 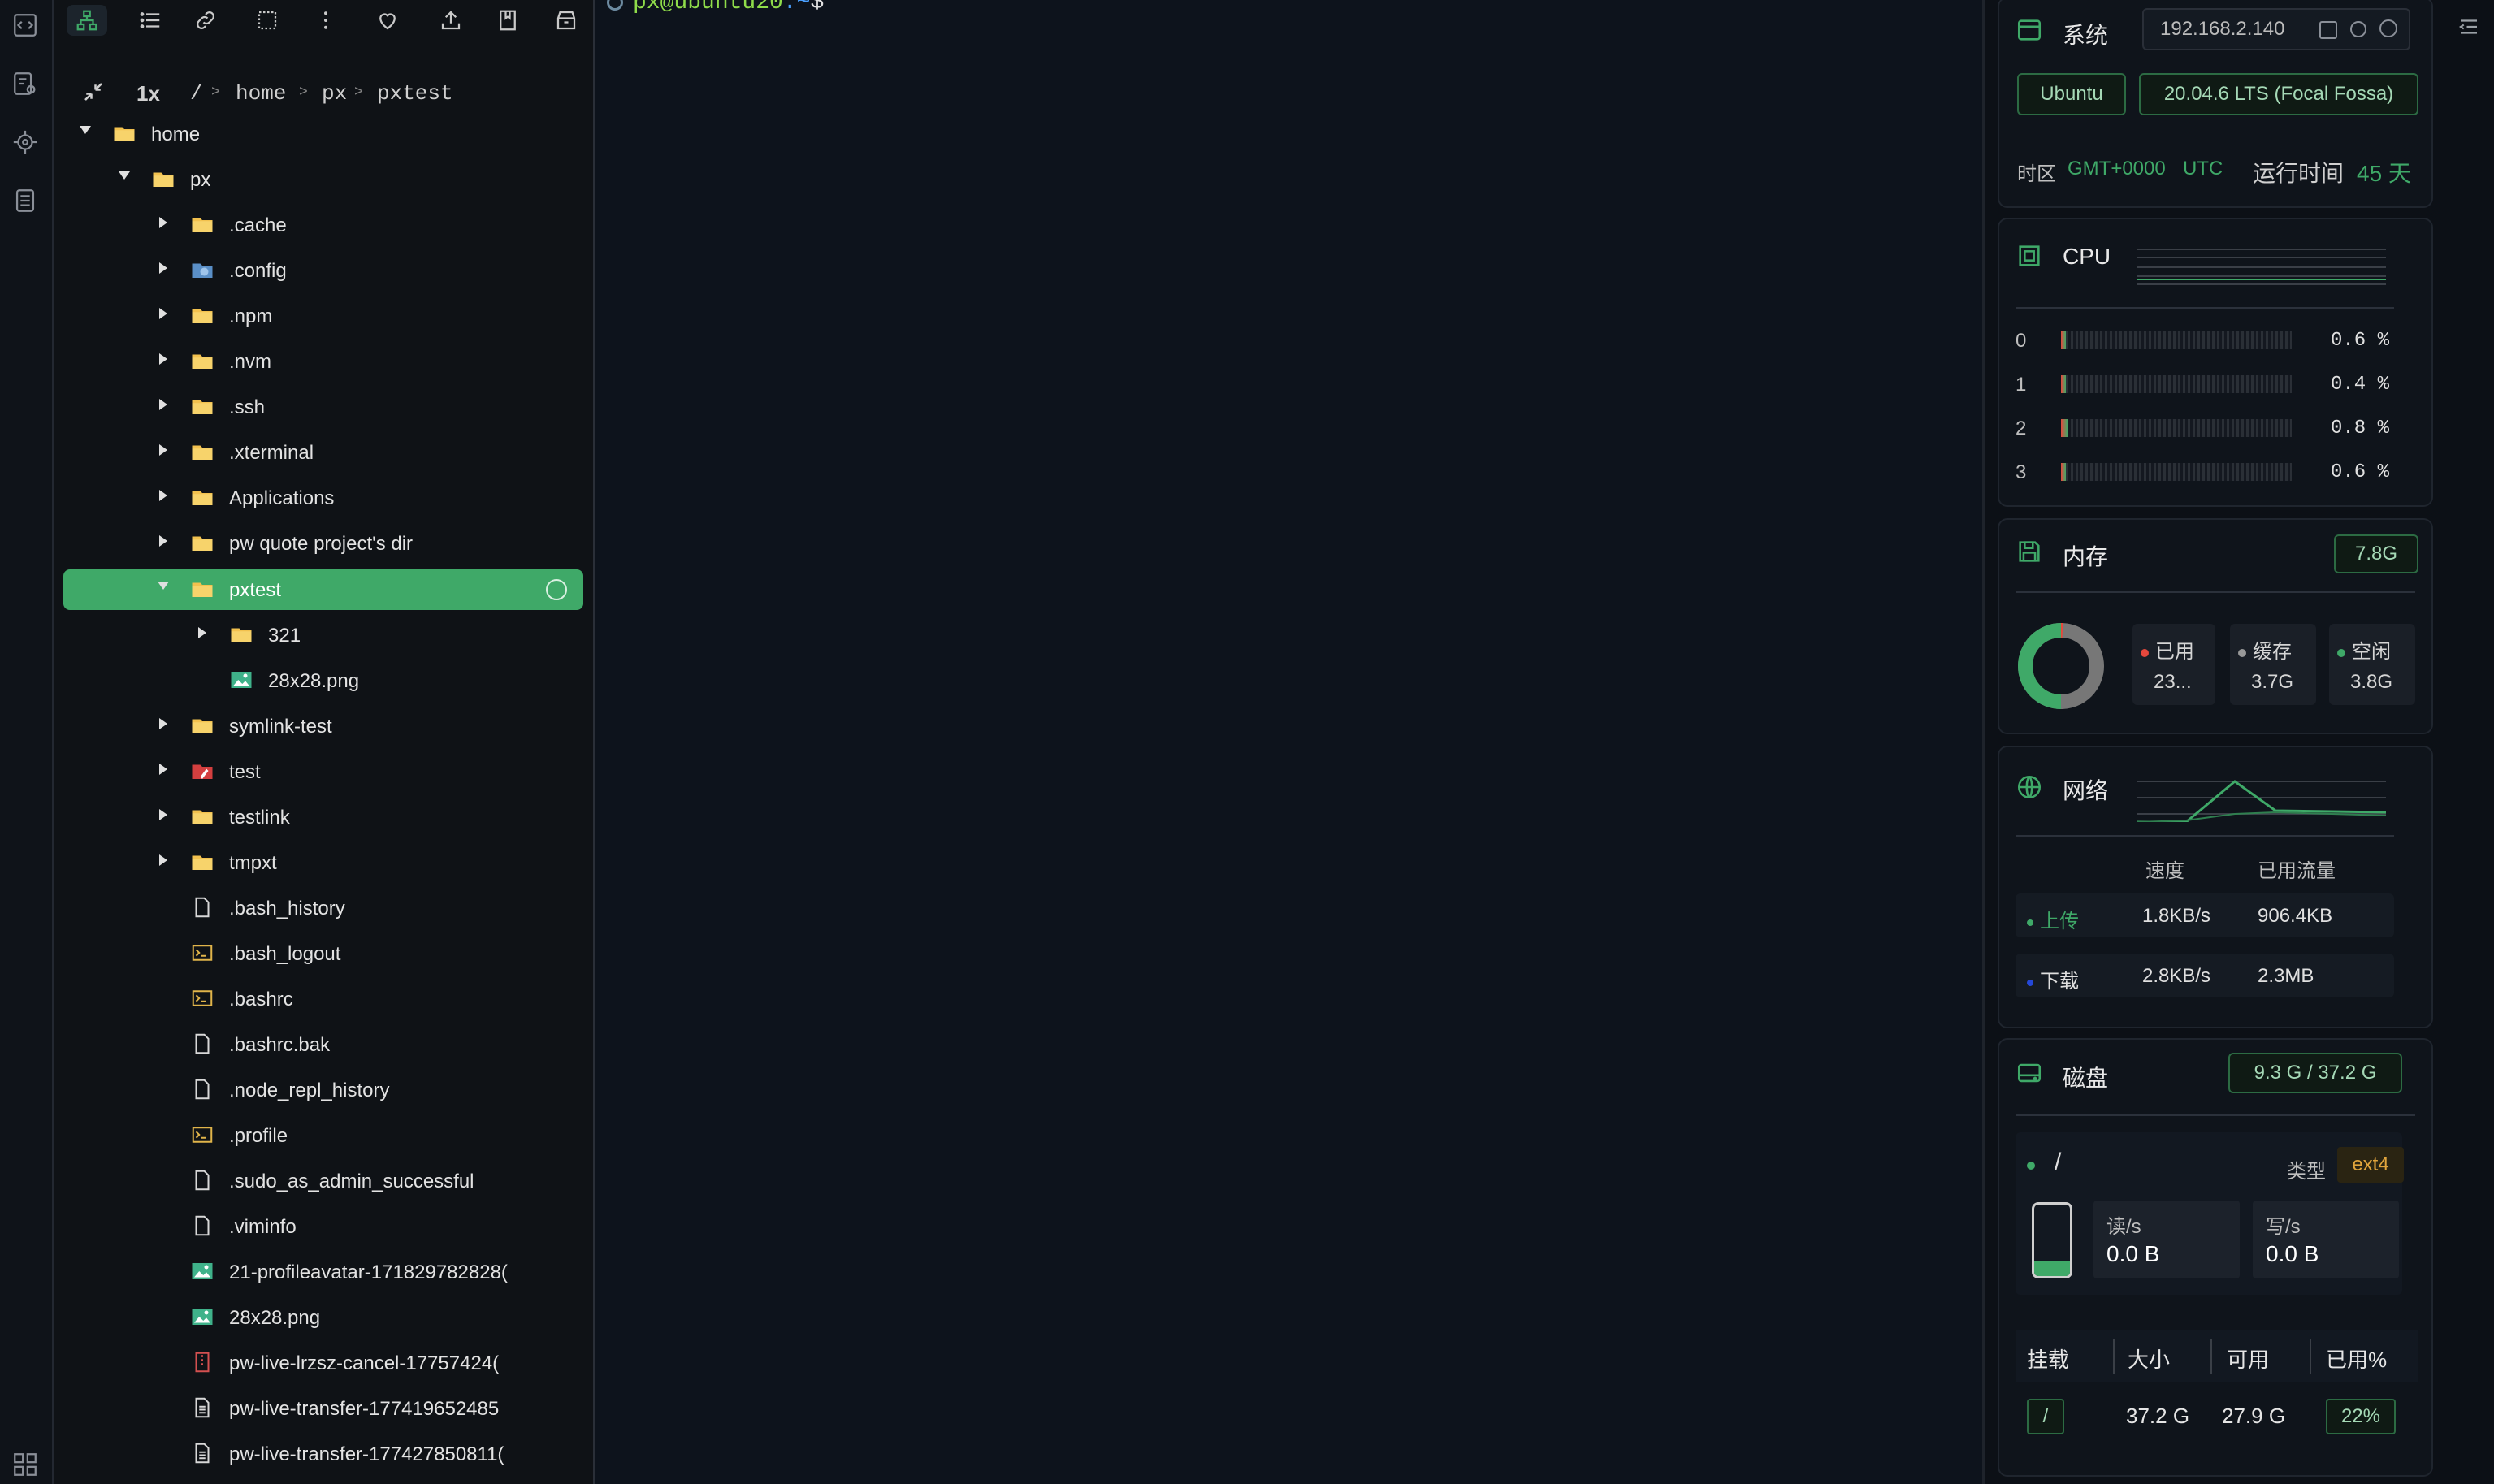 What do you see at coordinates (2384, 173) in the screenshot?
I see `uptime-value: 45 天` at bounding box center [2384, 173].